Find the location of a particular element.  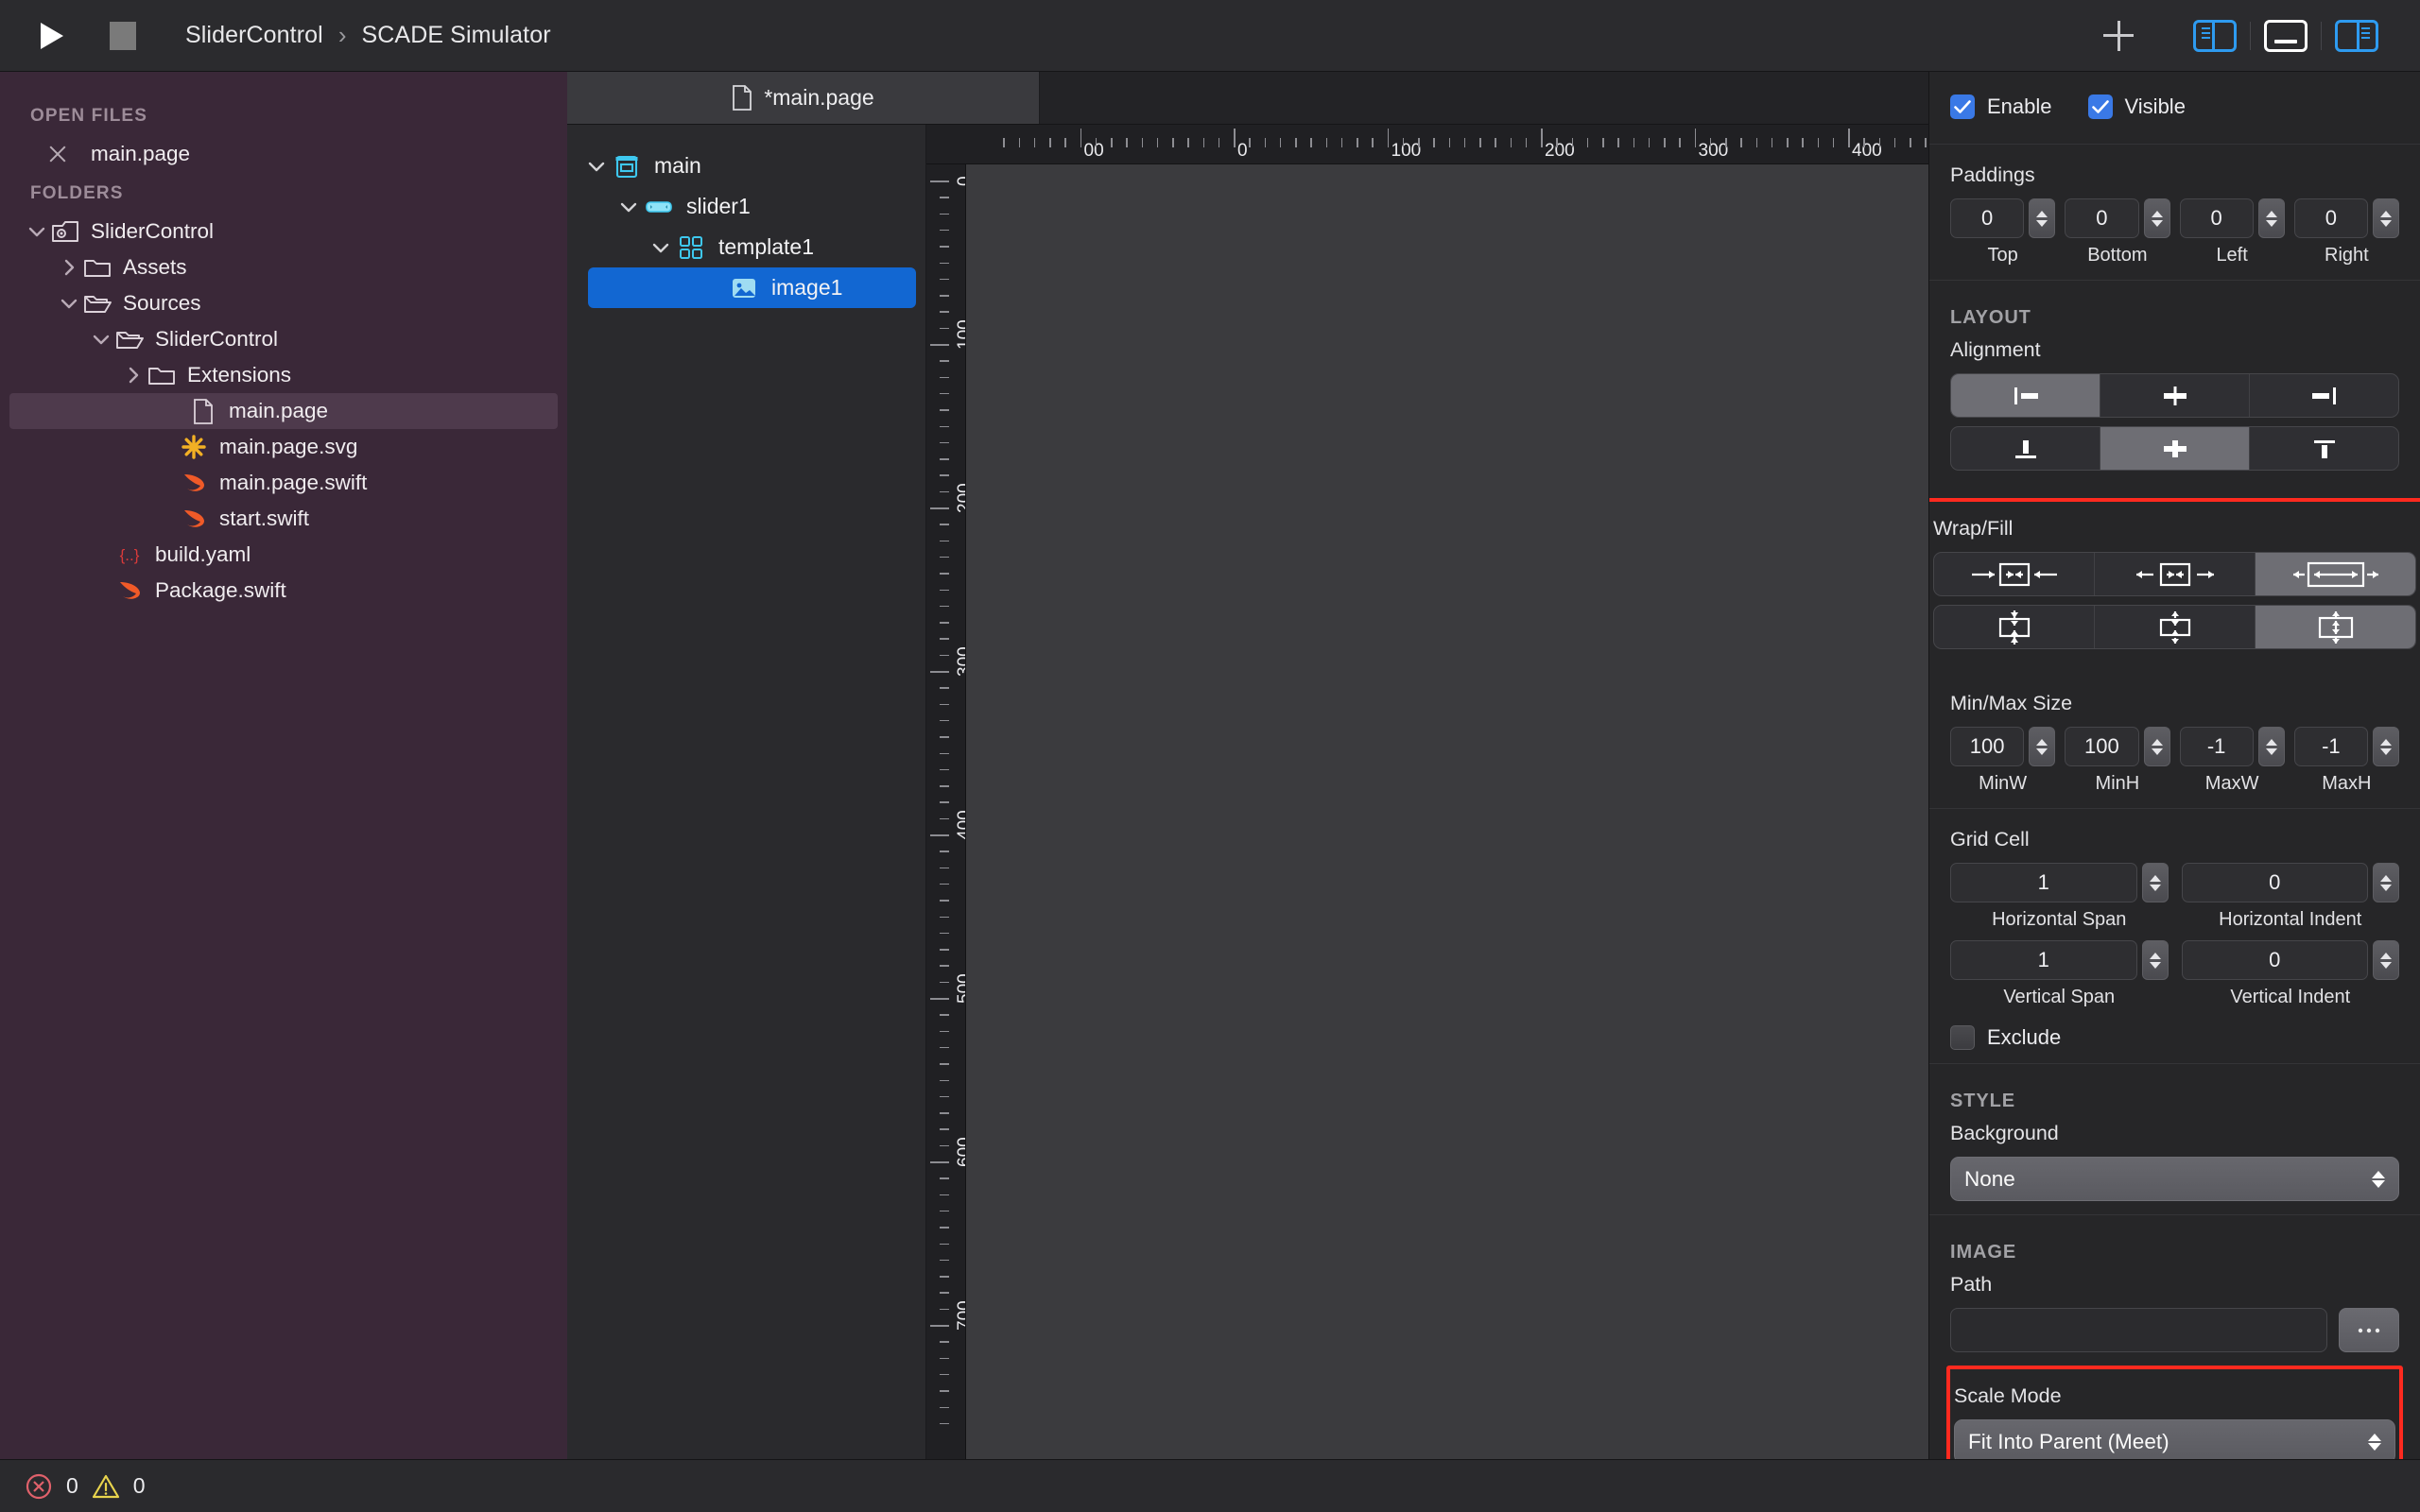

fill-horizontal-button is located at coordinates (2335, 574).